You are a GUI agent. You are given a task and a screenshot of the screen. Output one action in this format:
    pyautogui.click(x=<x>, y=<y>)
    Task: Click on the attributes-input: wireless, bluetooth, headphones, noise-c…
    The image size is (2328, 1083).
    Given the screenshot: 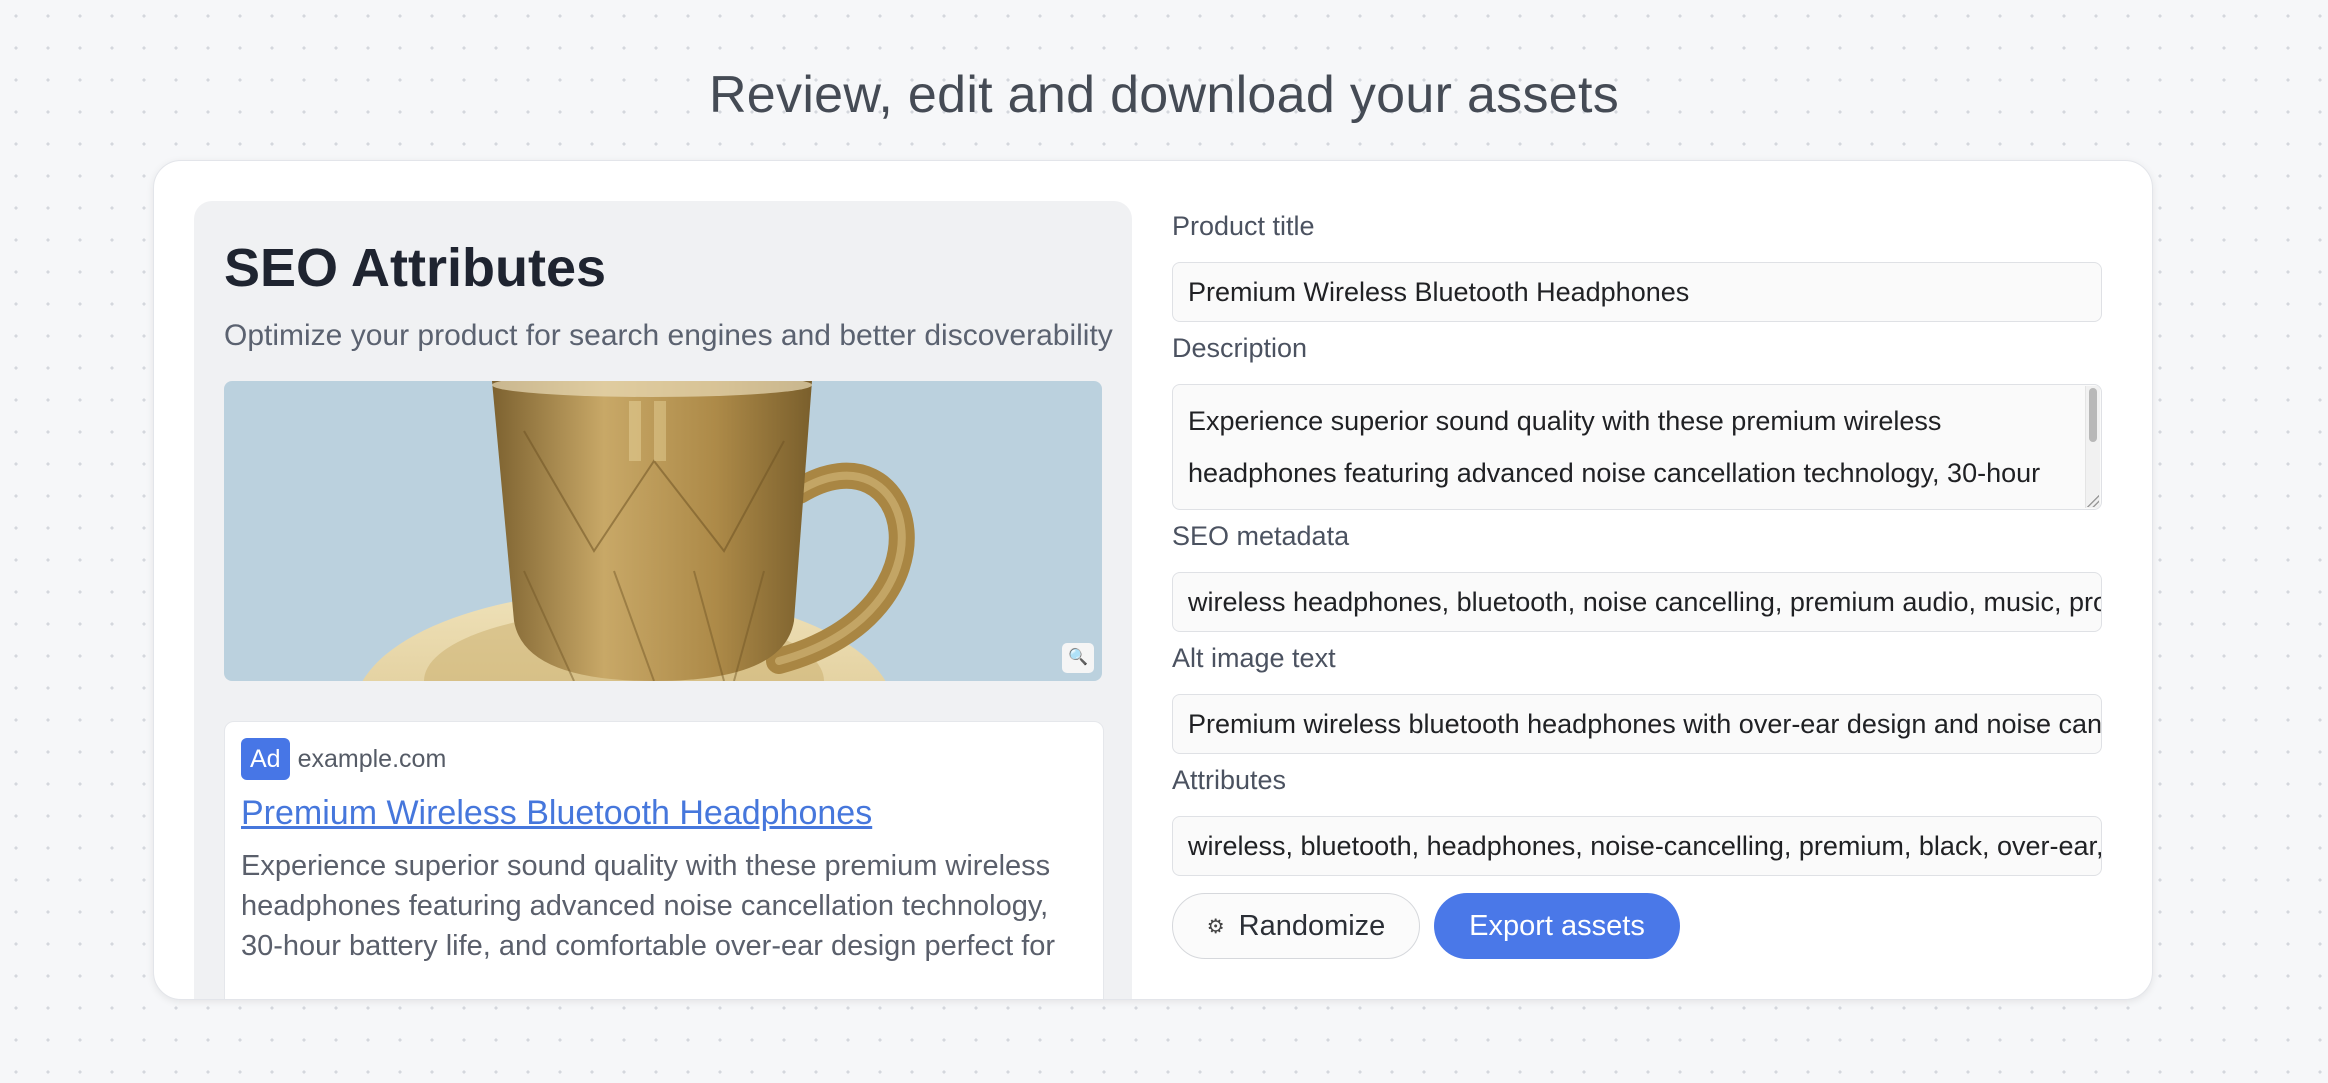 What is the action you would take?
    pyautogui.click(x=1637, y=846)
    